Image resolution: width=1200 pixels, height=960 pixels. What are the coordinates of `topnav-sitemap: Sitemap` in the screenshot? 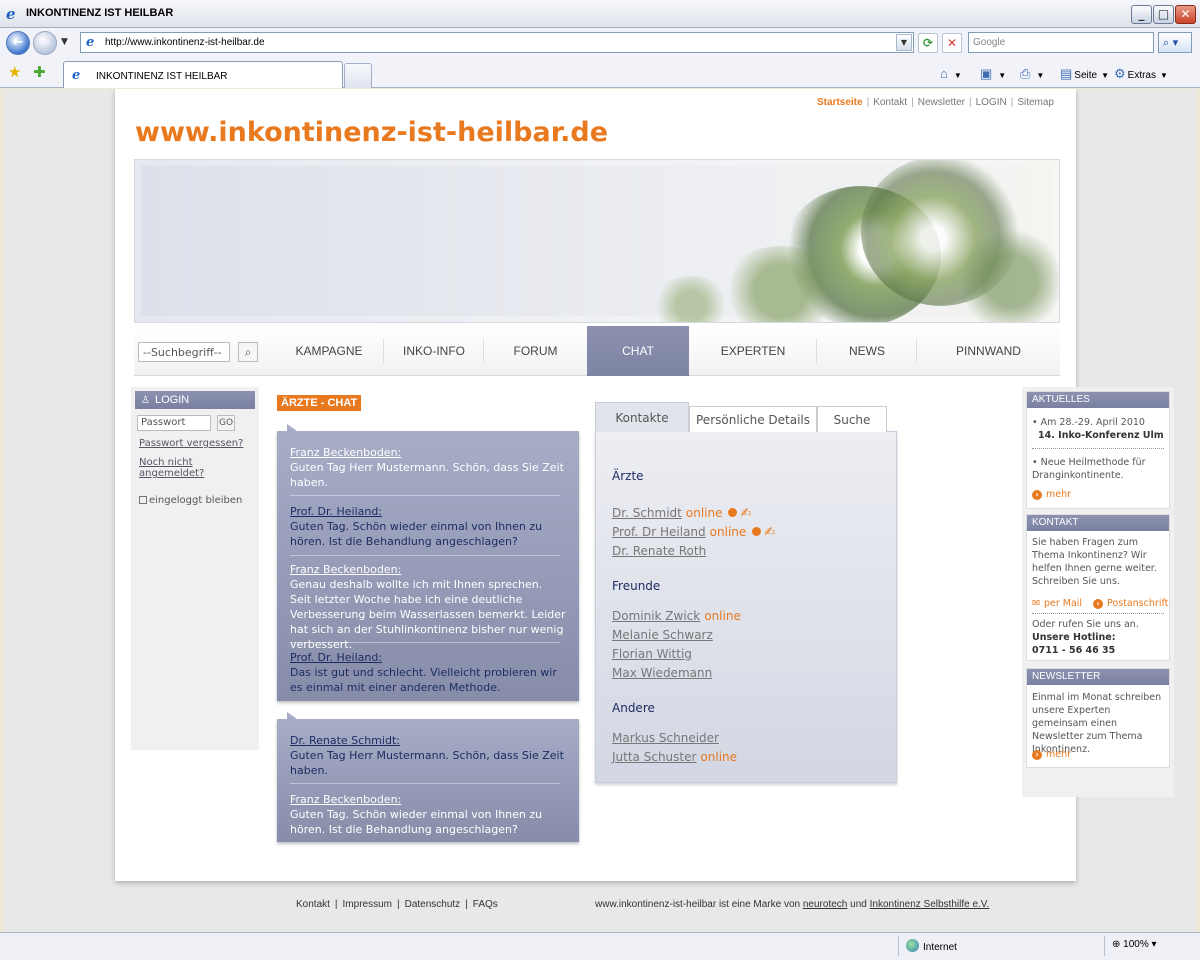 It's located at (1035, 102).